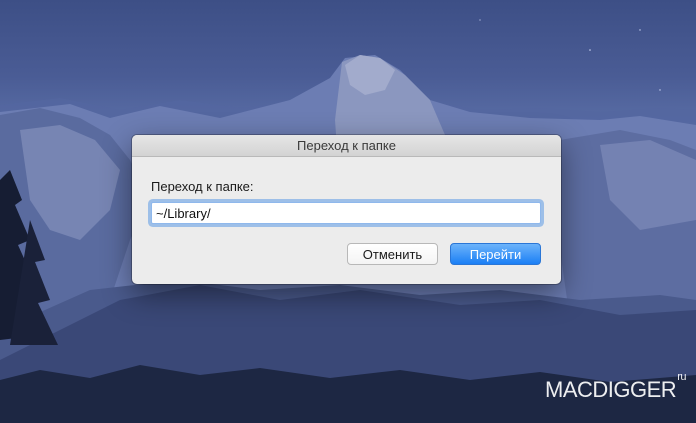 This screenshot has width=696, height=423. I want to click on watermark-suffix: ru, so click(681, 376).